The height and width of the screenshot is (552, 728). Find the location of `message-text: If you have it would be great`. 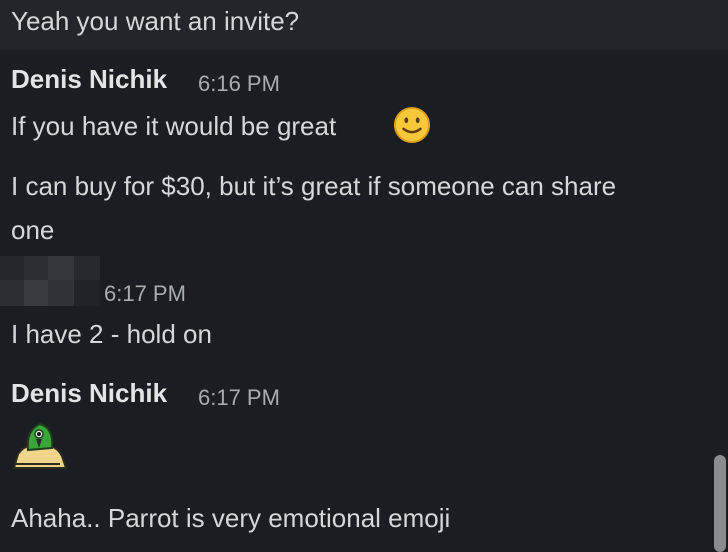

message-text: If you have it would be great is located at coordinates (174, 126).